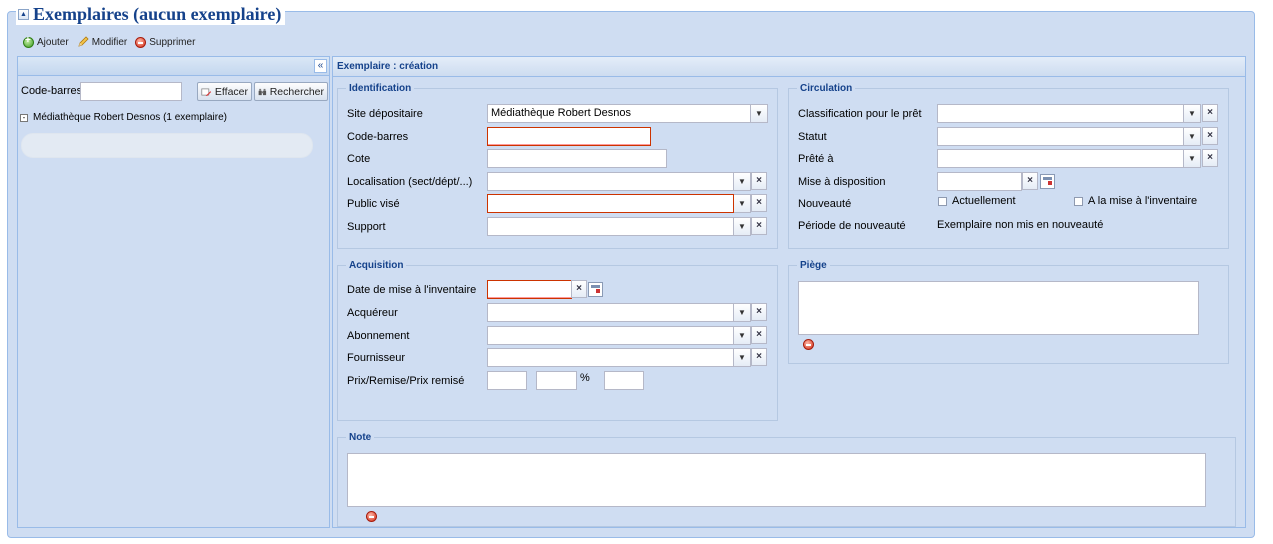 The width and height of the screenshot is (1273, 544). I want to click on form-panel-title: Exemplaire : création, so click(789, 67).